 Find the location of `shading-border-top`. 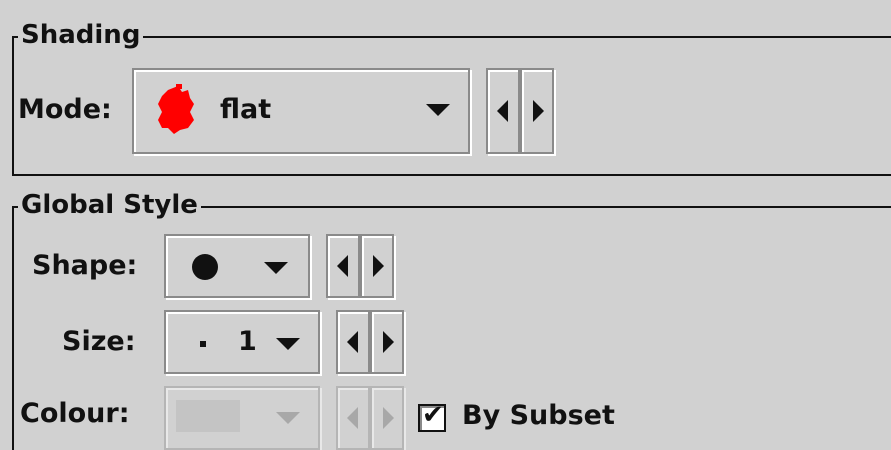

shading-border-top is located at coordinates (451, 37).